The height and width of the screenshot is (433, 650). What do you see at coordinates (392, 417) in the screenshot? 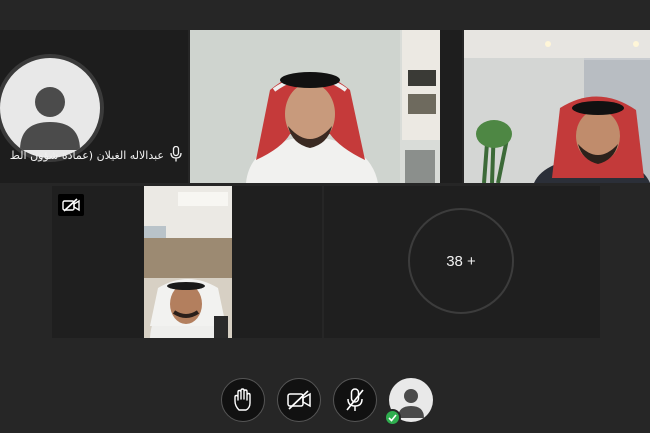
I see `connected-check-icon` at bounding box center [392, 417].